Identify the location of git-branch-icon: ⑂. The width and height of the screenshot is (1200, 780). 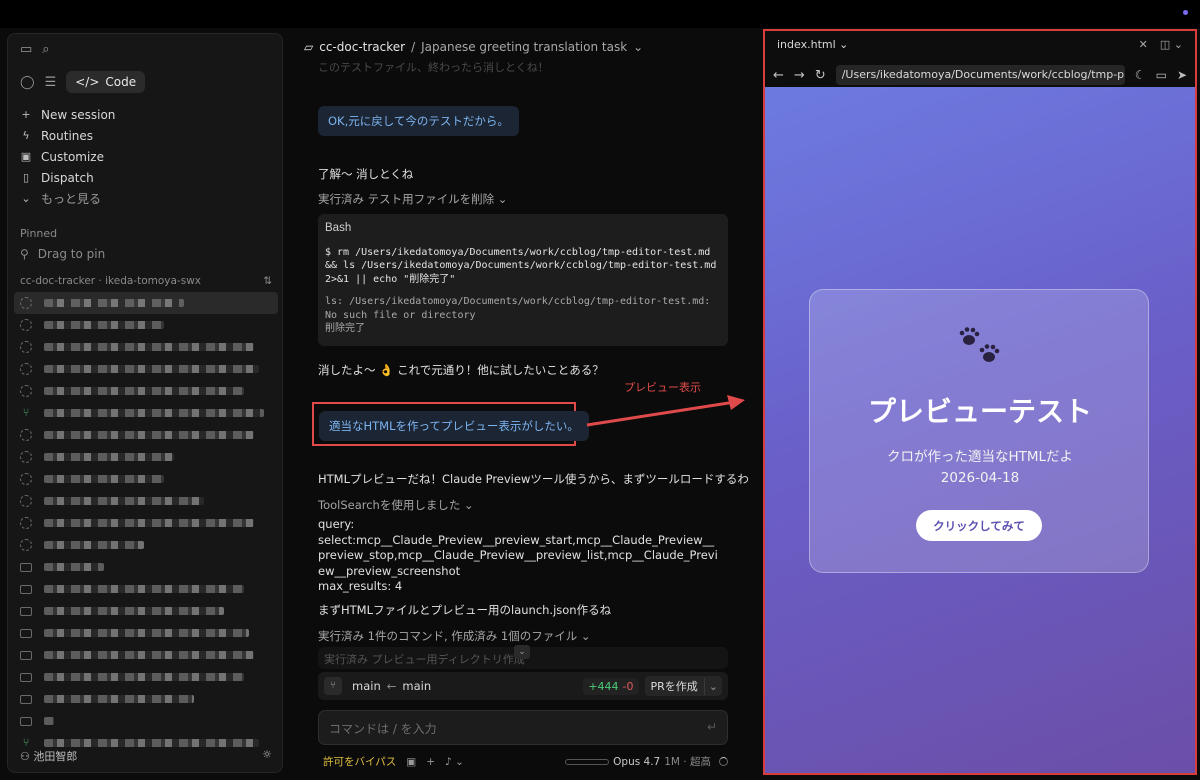
(26, 412).